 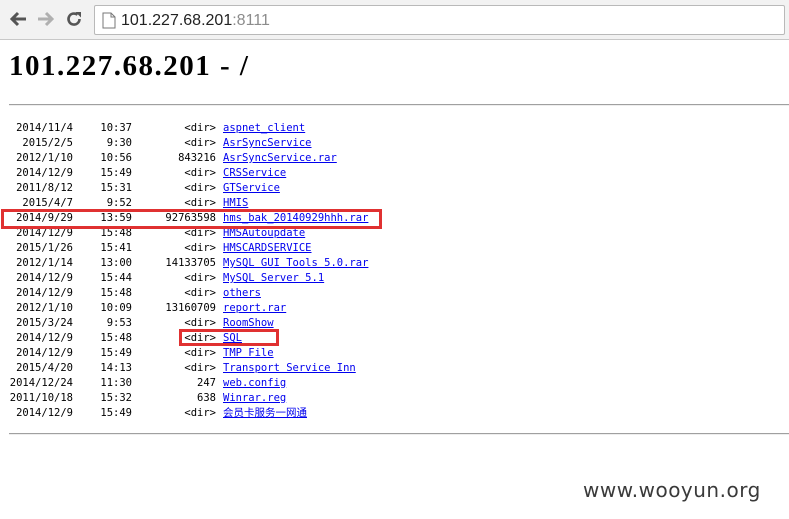 I want to click on entry-link: TMP File, so click(x=248, y=353).